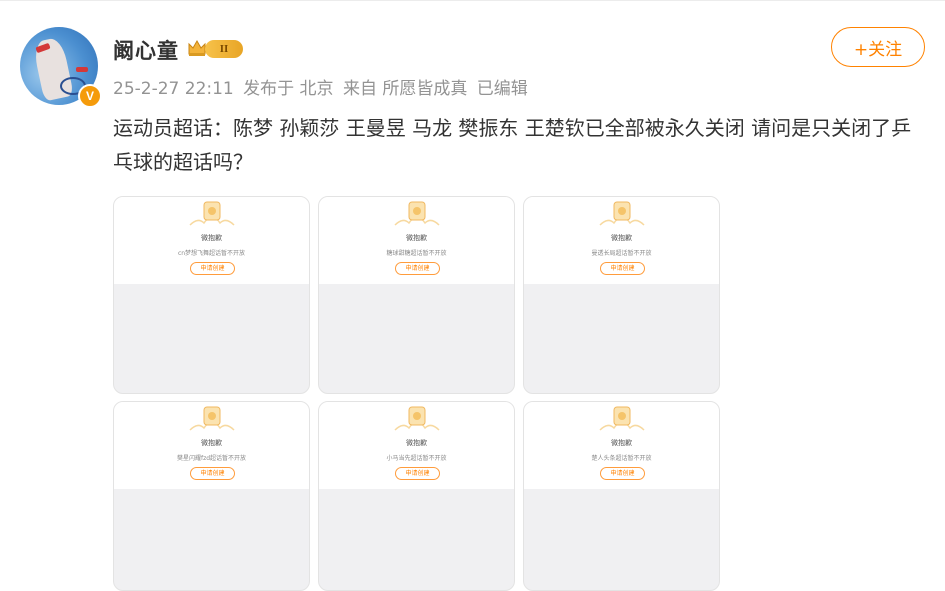  I want to click on post-source: 来自 所愿皆成真, so click(405, 89).